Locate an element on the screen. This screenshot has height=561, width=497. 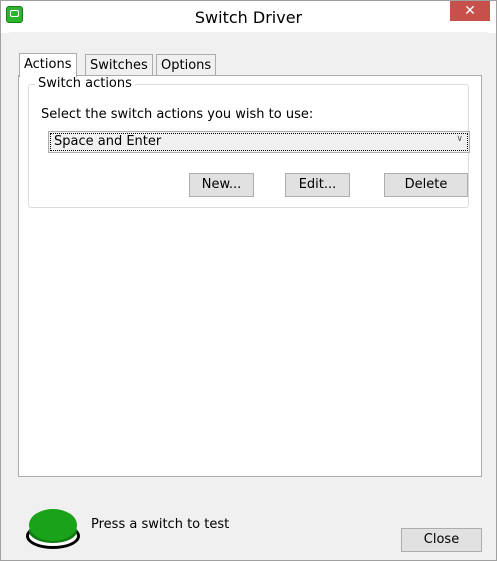
switch-test-label: Press a switch to test is located at coordinates (160, 524).